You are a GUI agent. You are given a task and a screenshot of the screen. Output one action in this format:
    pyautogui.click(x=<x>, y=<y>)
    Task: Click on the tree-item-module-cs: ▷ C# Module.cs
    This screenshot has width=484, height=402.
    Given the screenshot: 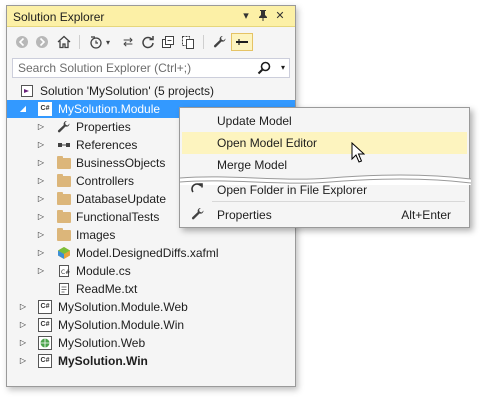 What is the action you would take?
    pyautogui.click(x=151, y=271)
    